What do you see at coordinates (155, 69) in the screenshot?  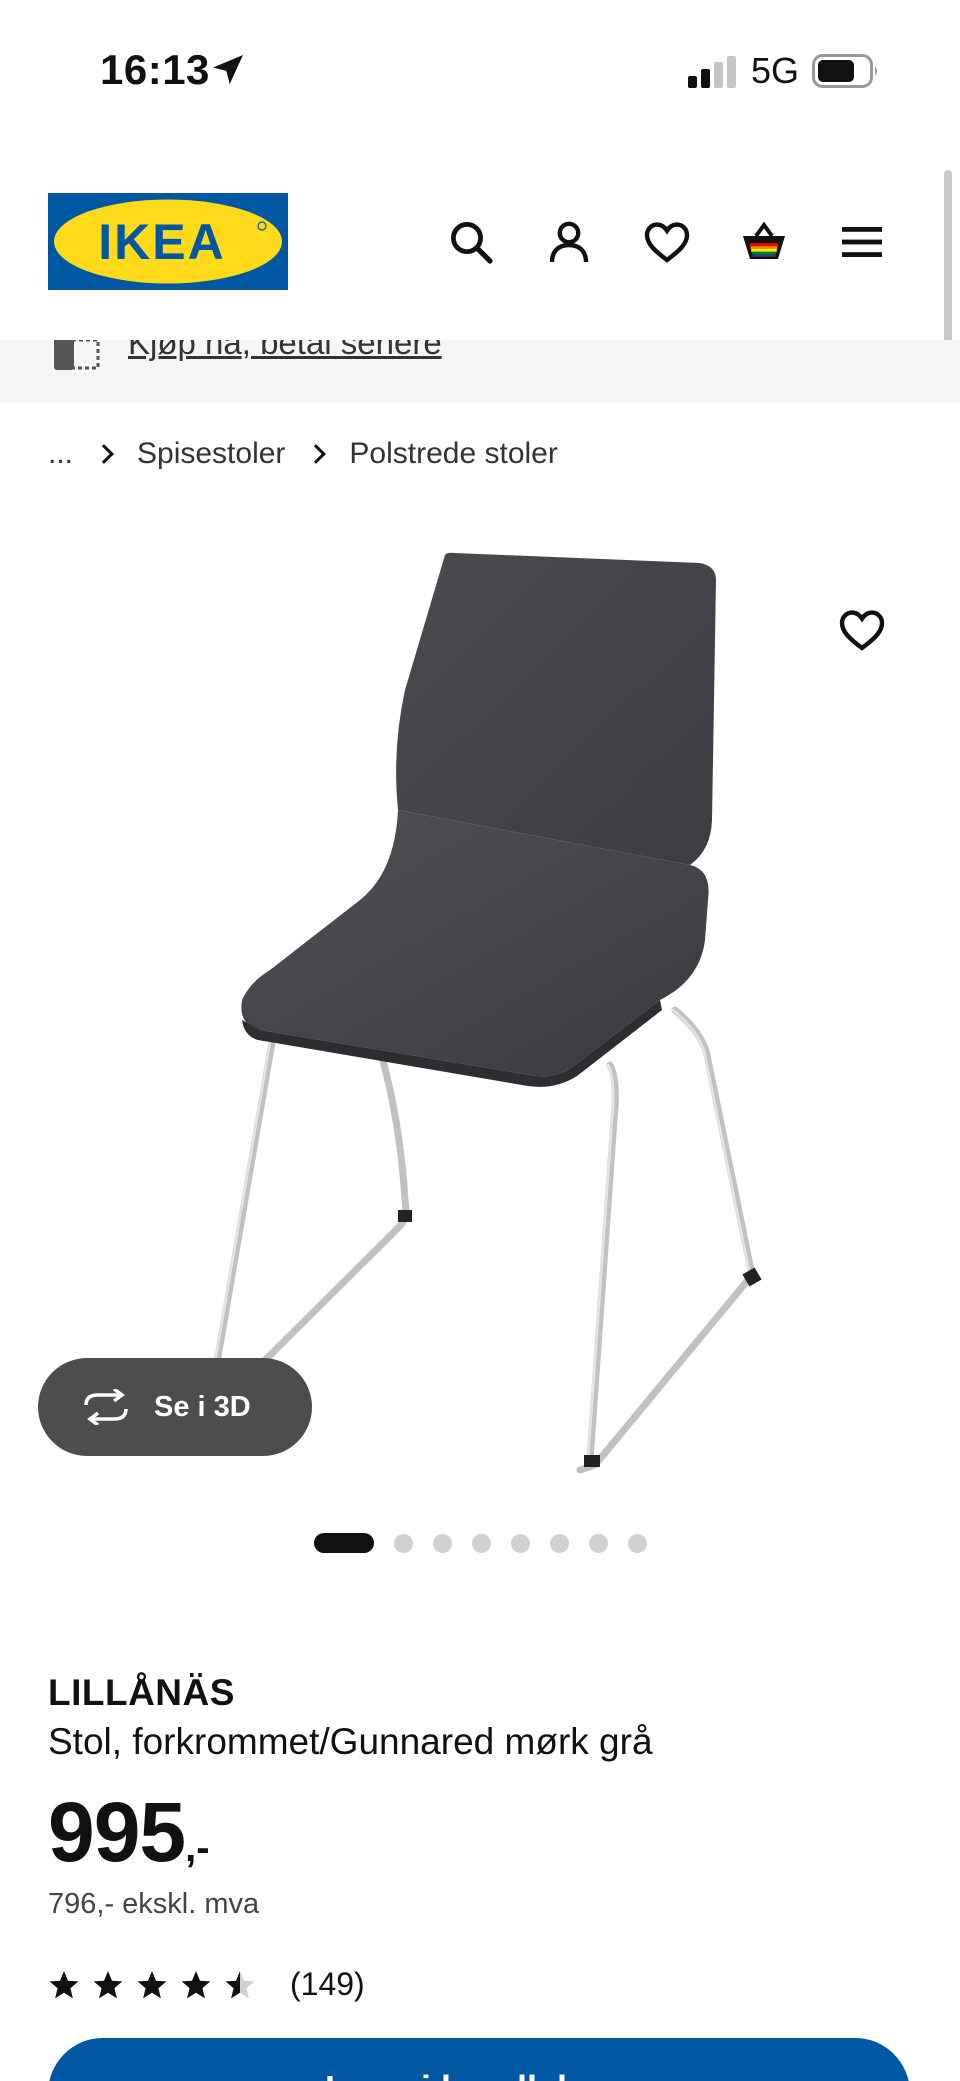 I see `status-time: 16:13` at bounding box center [155, 69].